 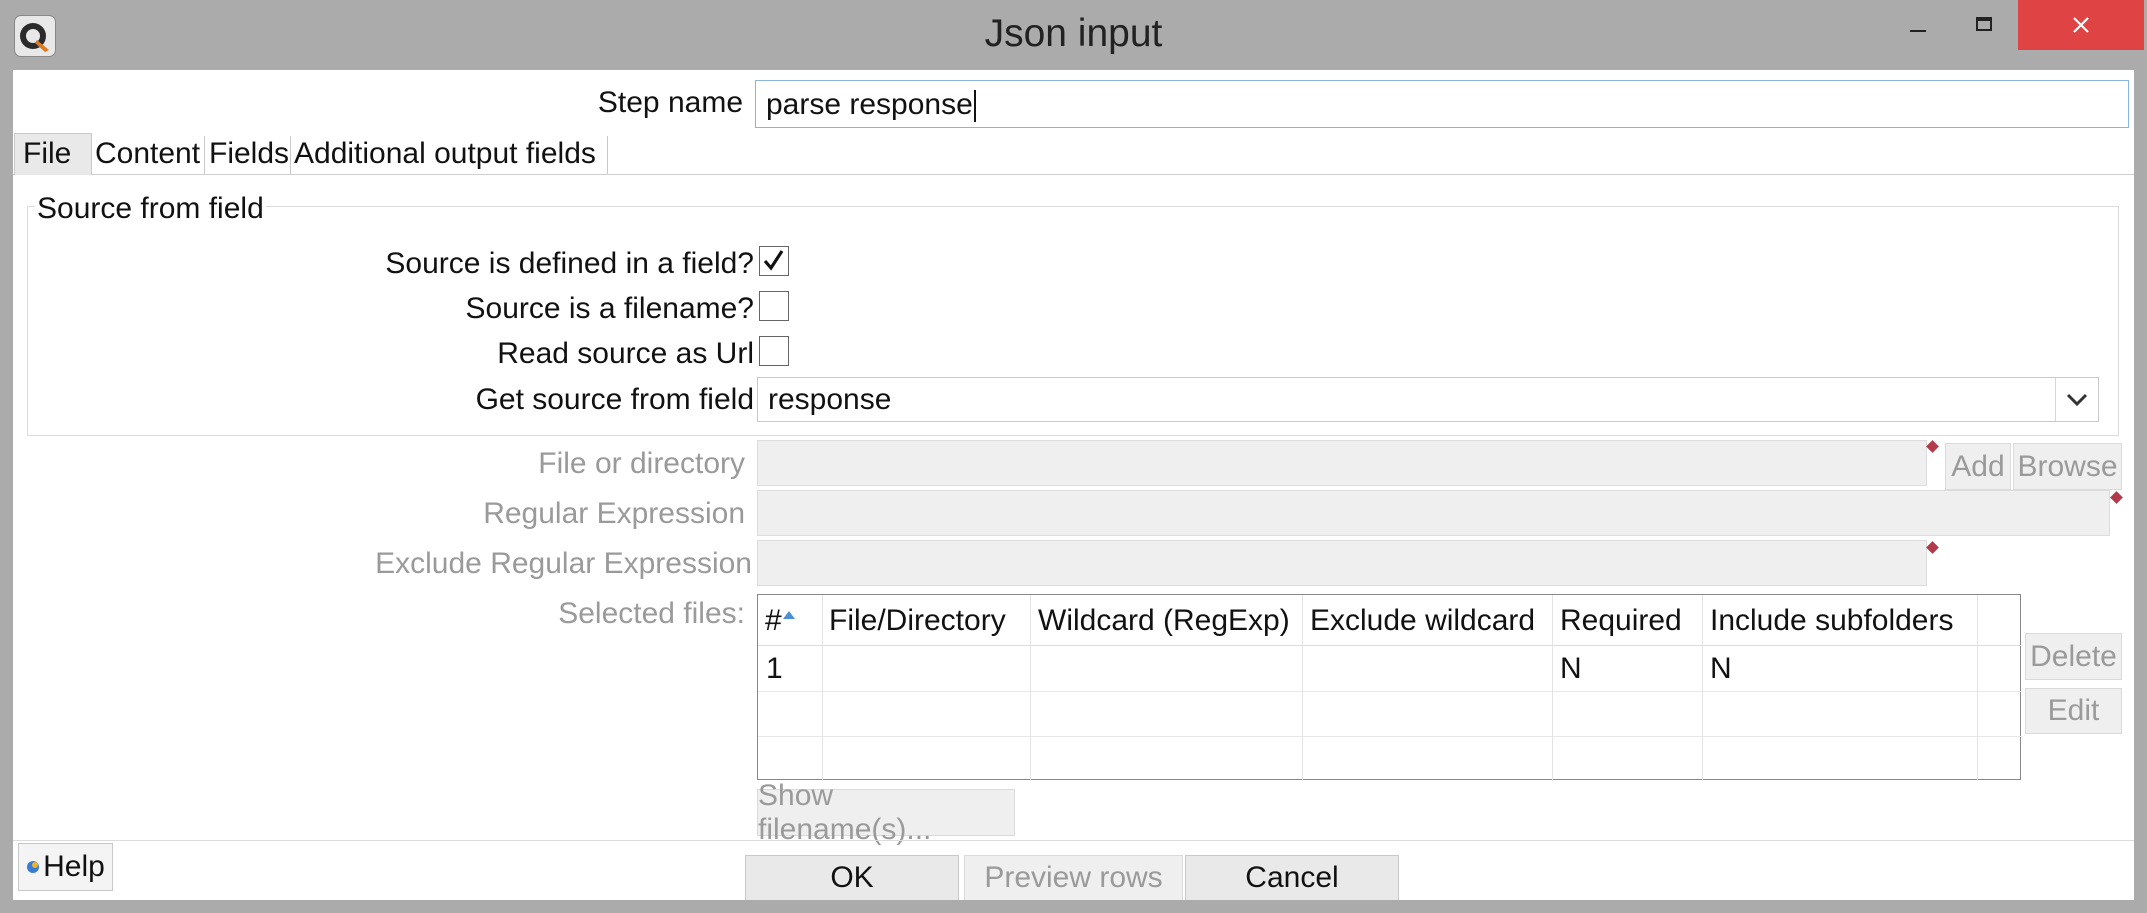 What do you see at coordinates (2081, 25) in the screenshot?
I see `close-icon` at bounding box center [2081, 25].